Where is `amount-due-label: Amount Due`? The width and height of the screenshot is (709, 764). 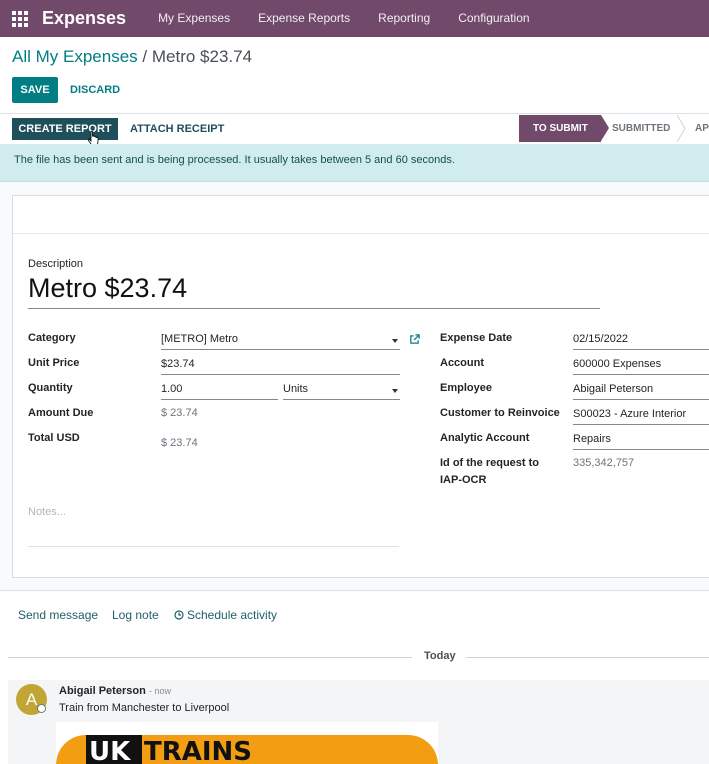 amount-due-label: Amount Due is located at coordinates (61, 413).